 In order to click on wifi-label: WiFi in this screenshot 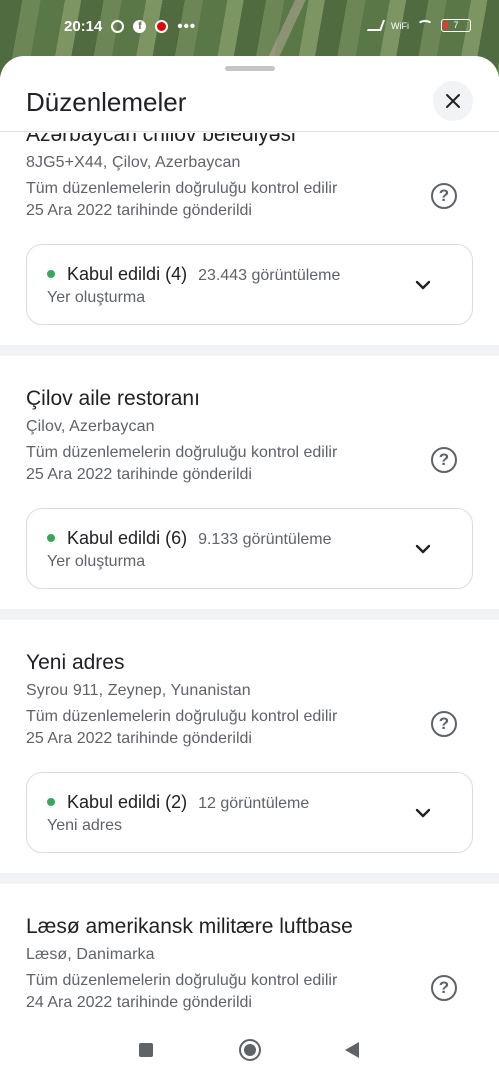, I will do `click(400, 25)`.